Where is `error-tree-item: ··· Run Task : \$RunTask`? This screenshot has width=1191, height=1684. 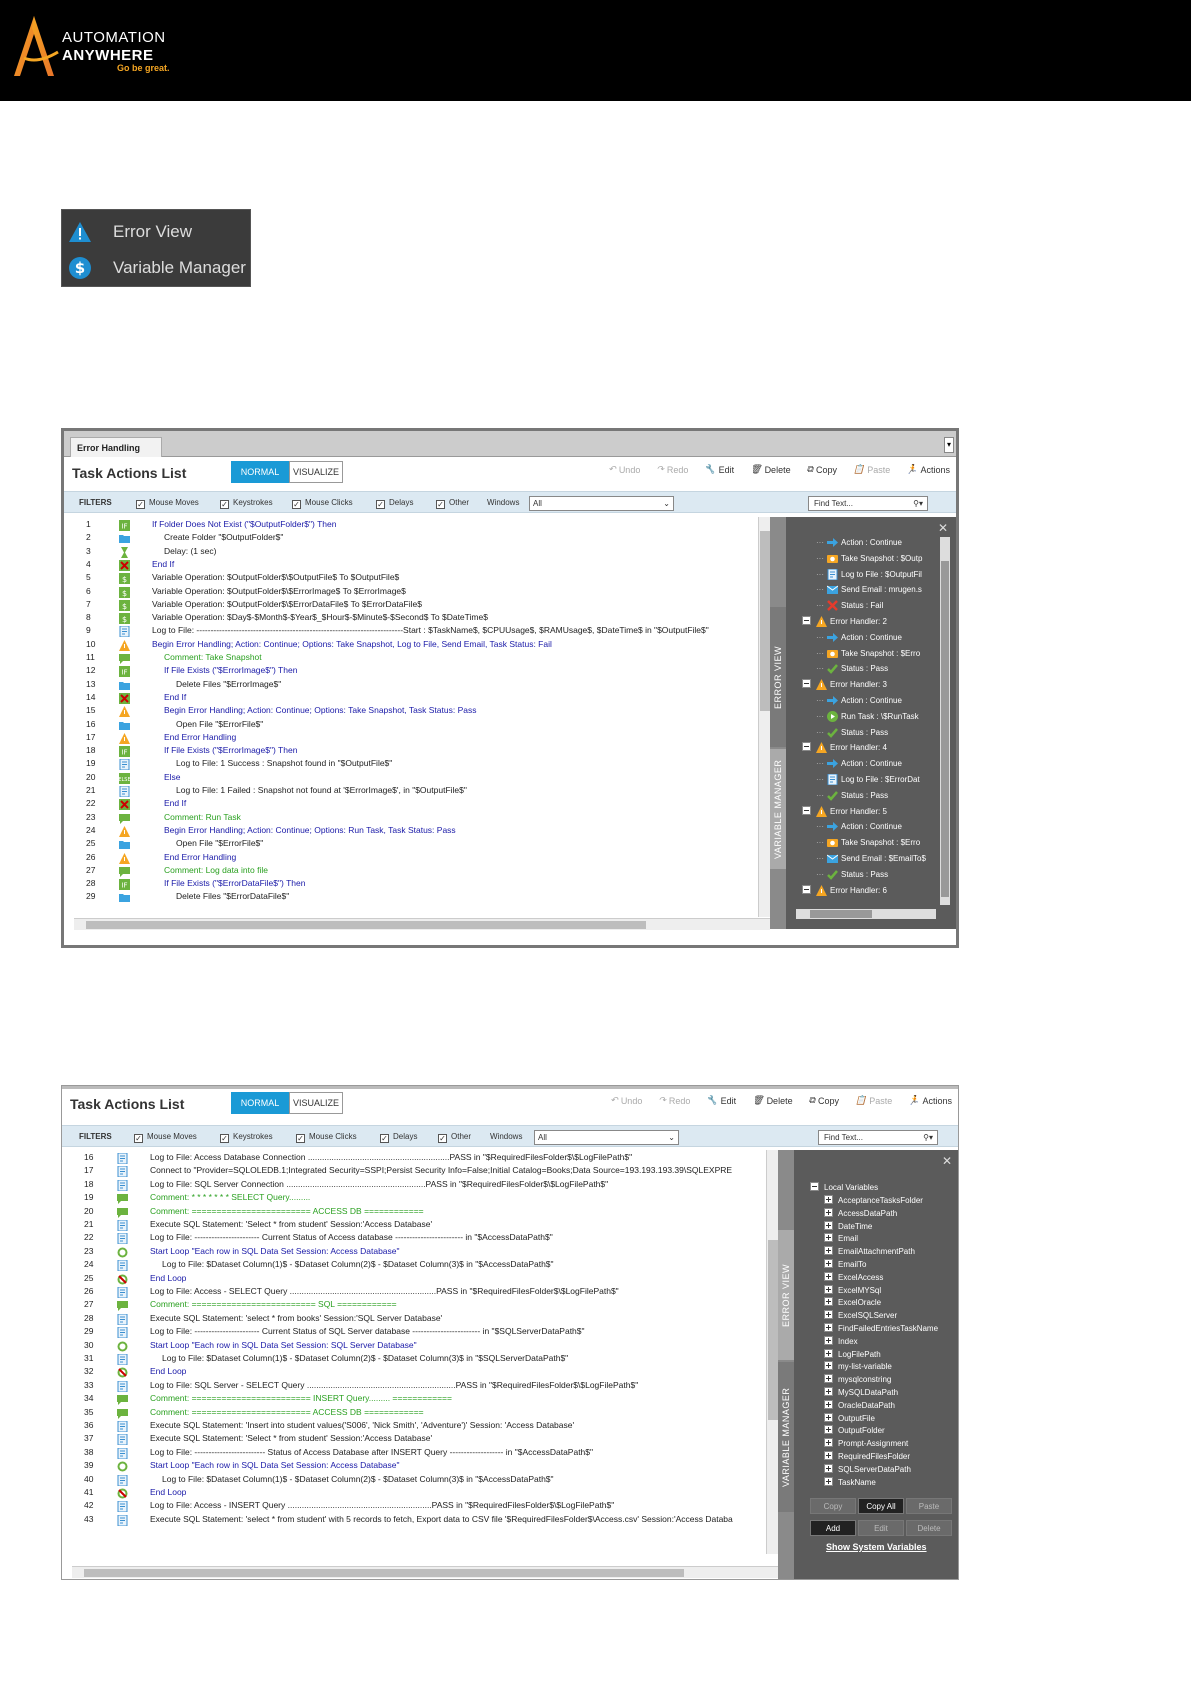
error-tree-item: ··· Run Task : \$RunTask is located at coordinates (867, 716).